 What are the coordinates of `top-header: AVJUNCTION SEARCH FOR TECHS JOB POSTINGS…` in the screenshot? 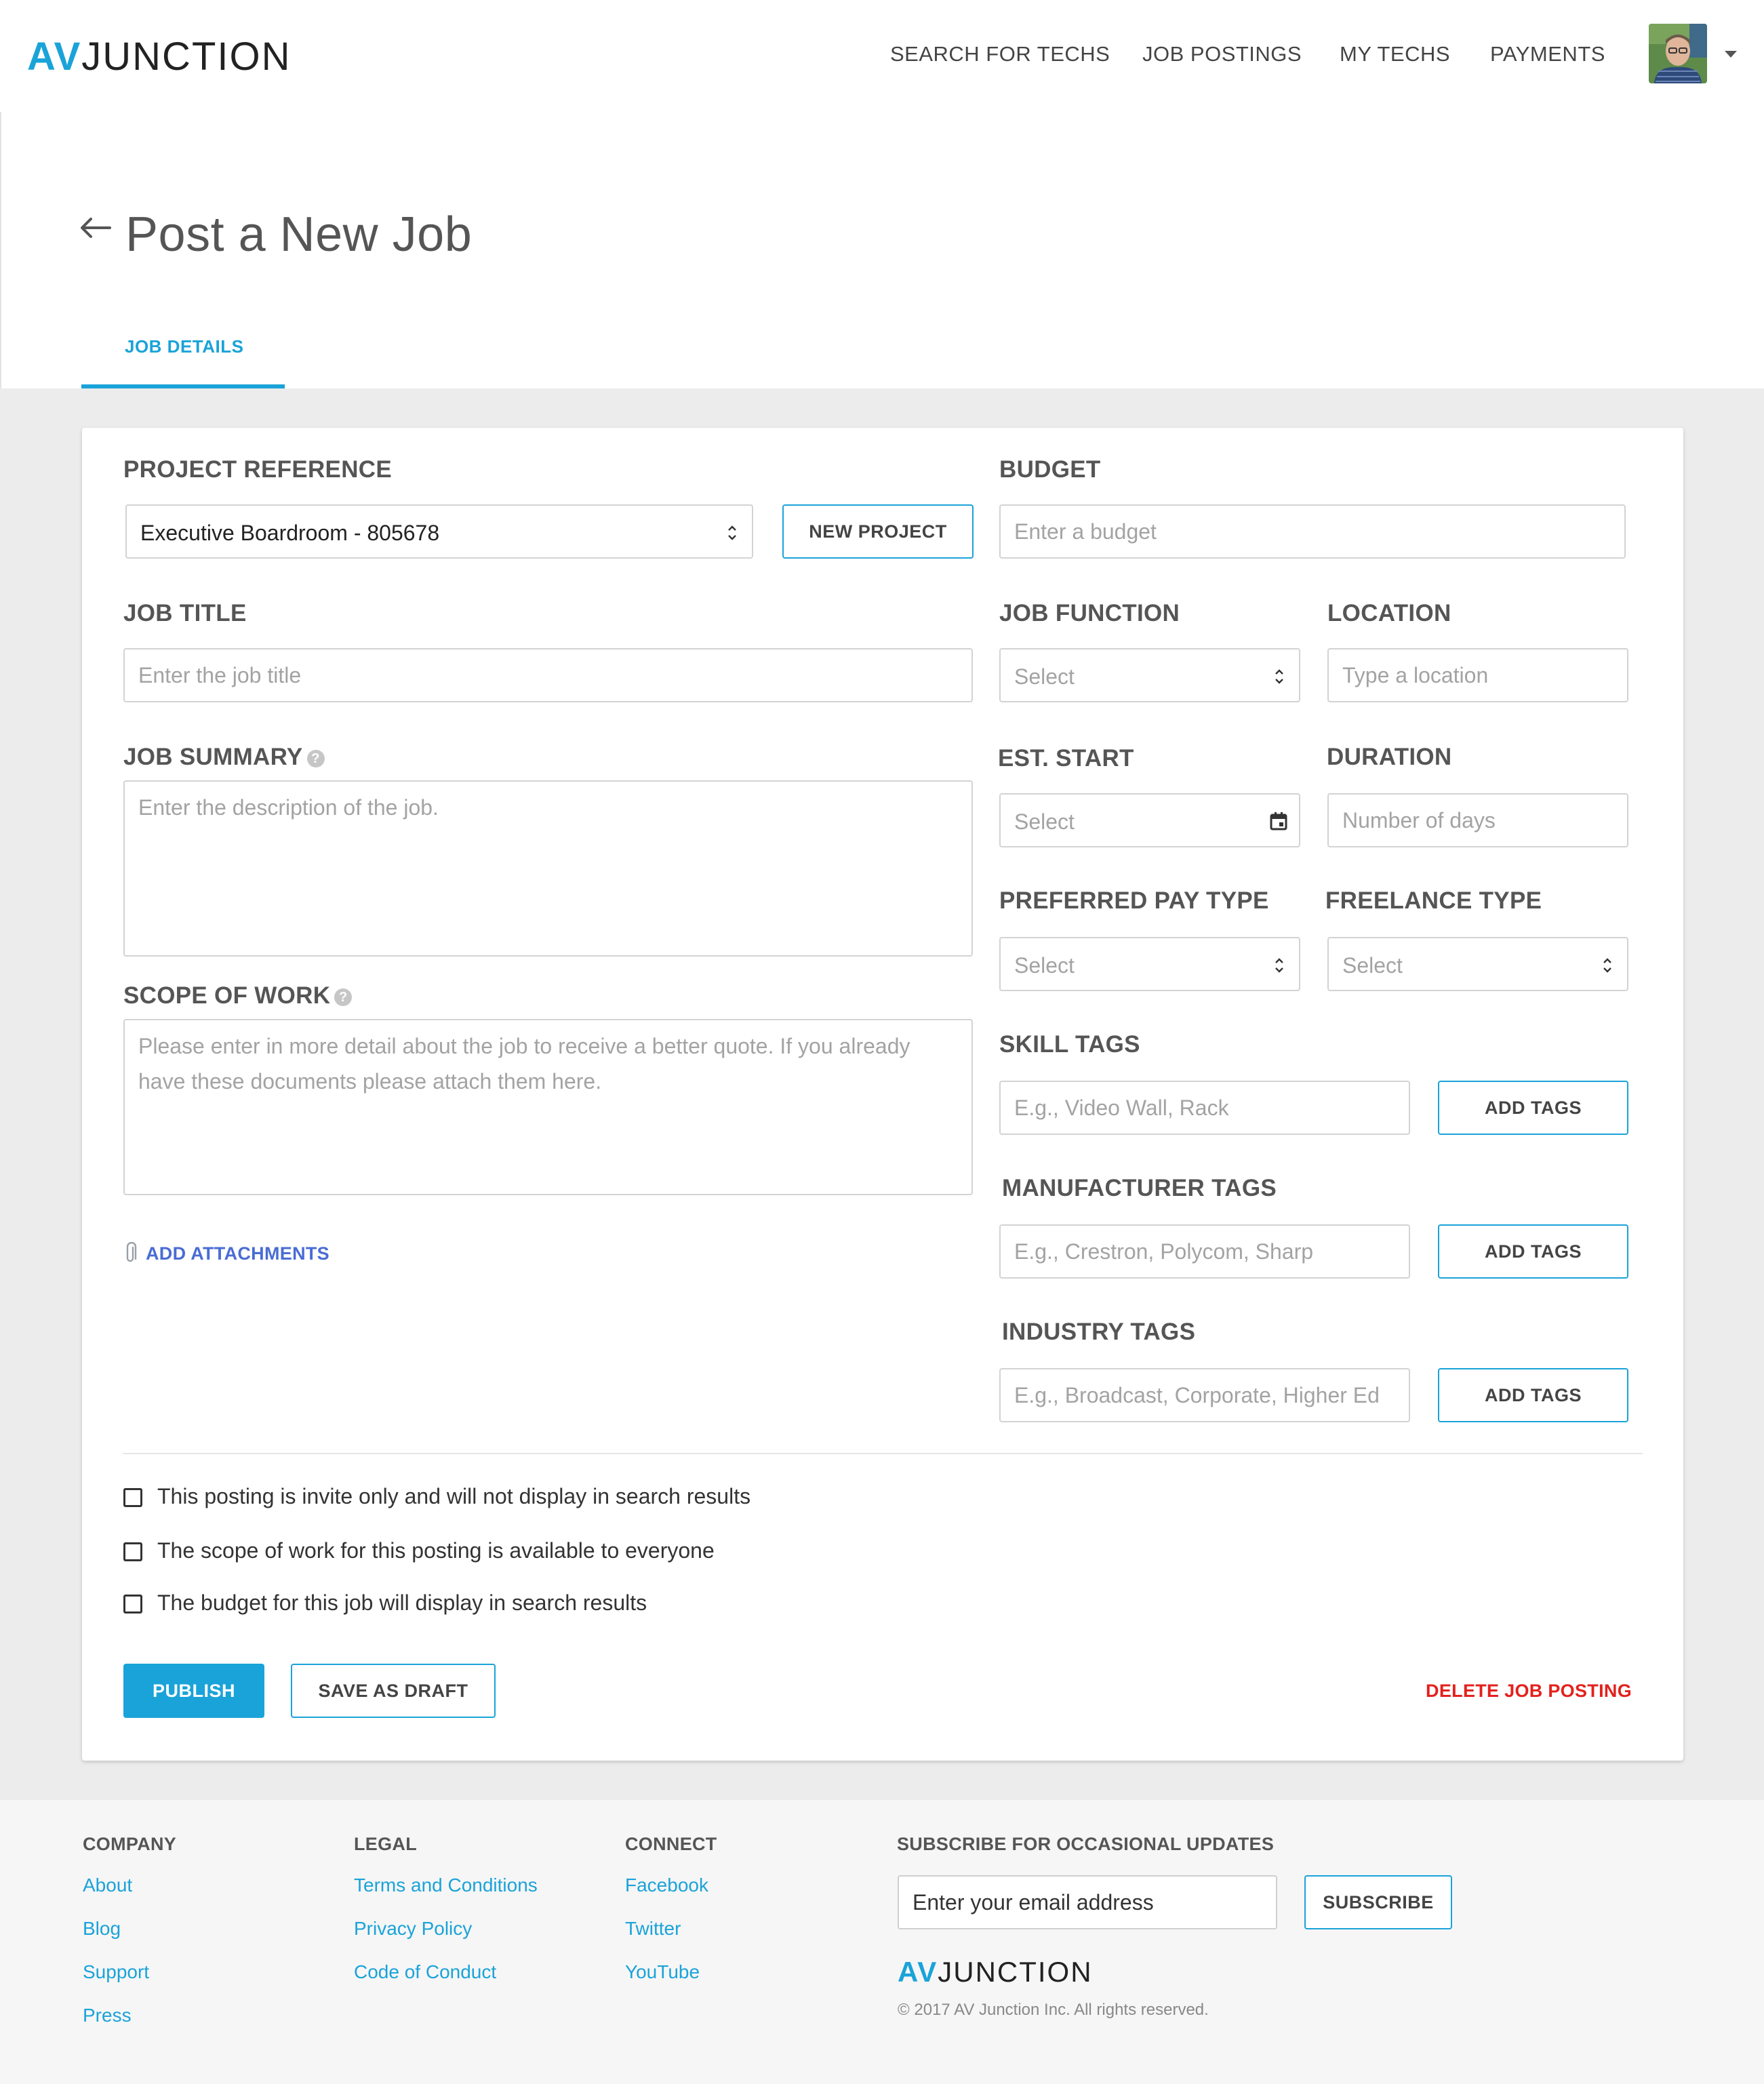 It's located at (882, 56).